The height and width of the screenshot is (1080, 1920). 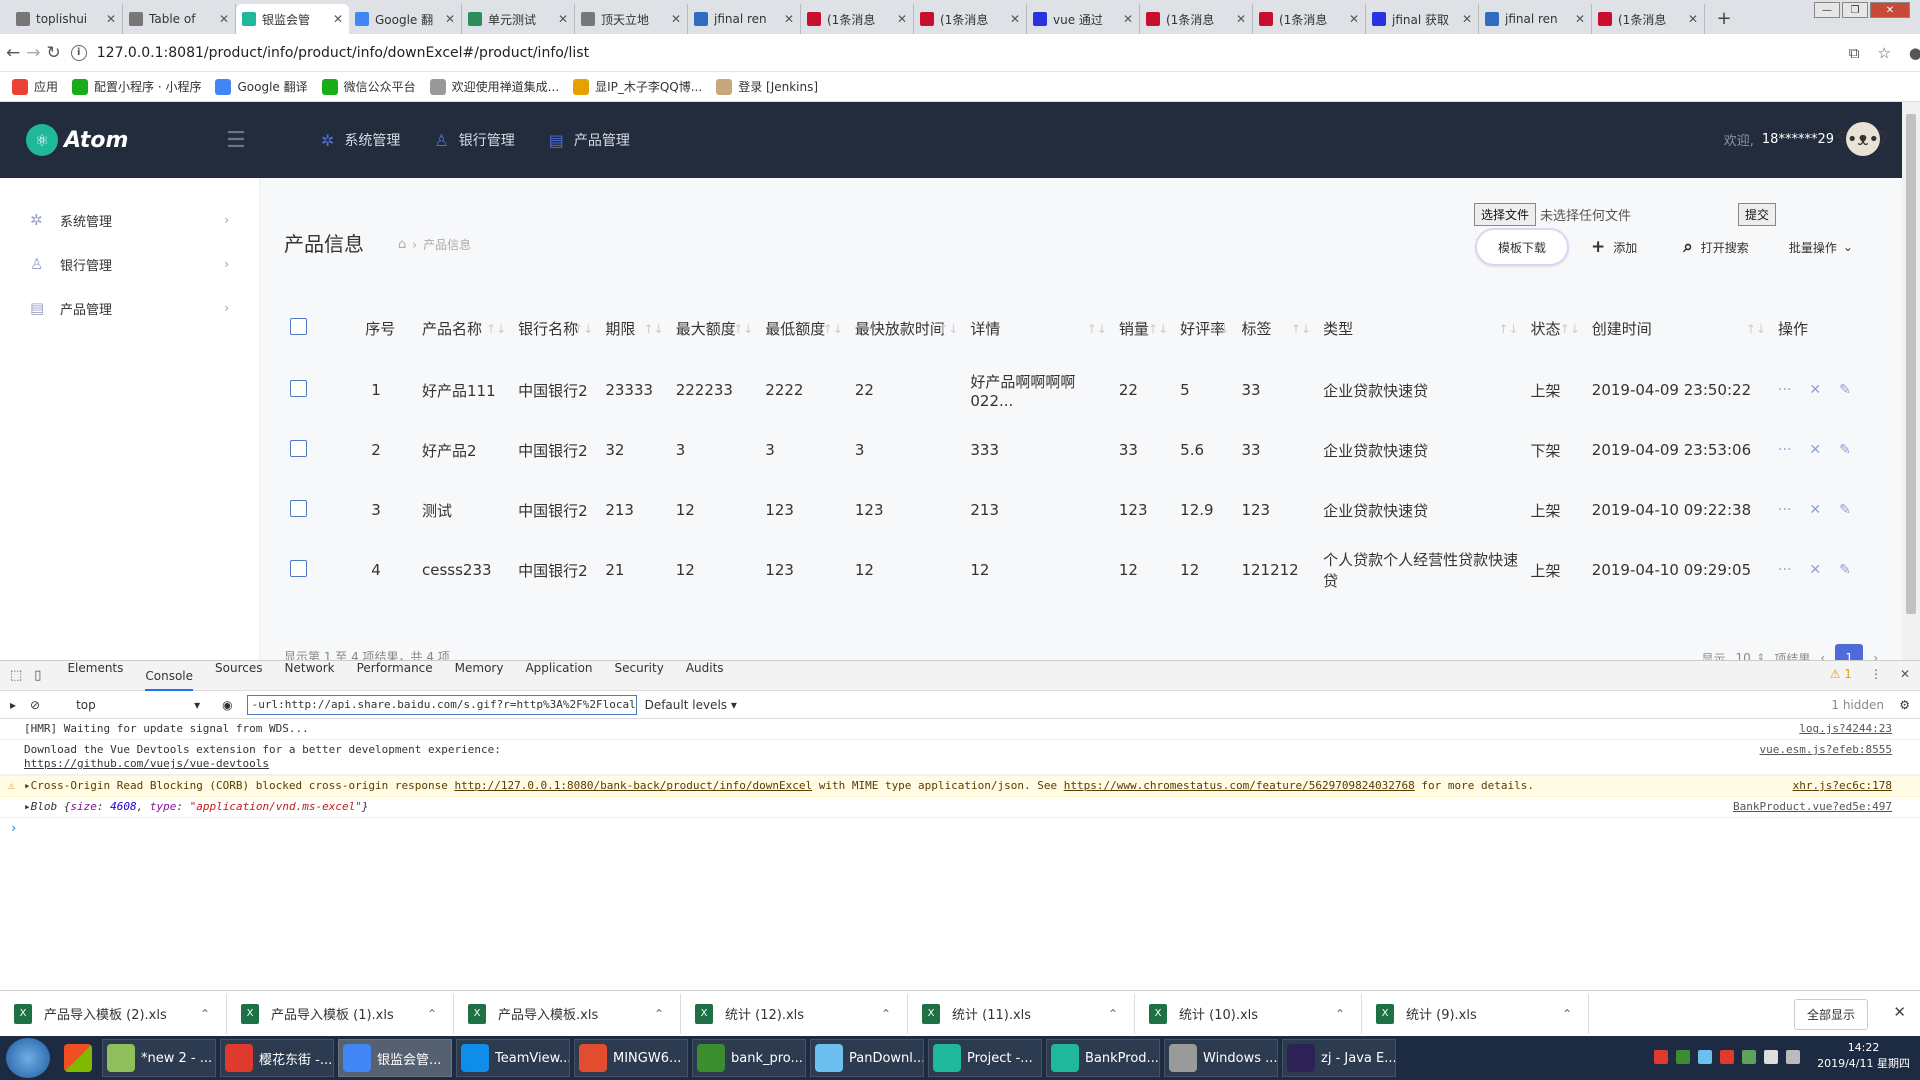 What do you see at coordinates (1904, 705) in the screenshot?
I see `console-settings-icon: ⚙` at bounding box center [1904, 705].